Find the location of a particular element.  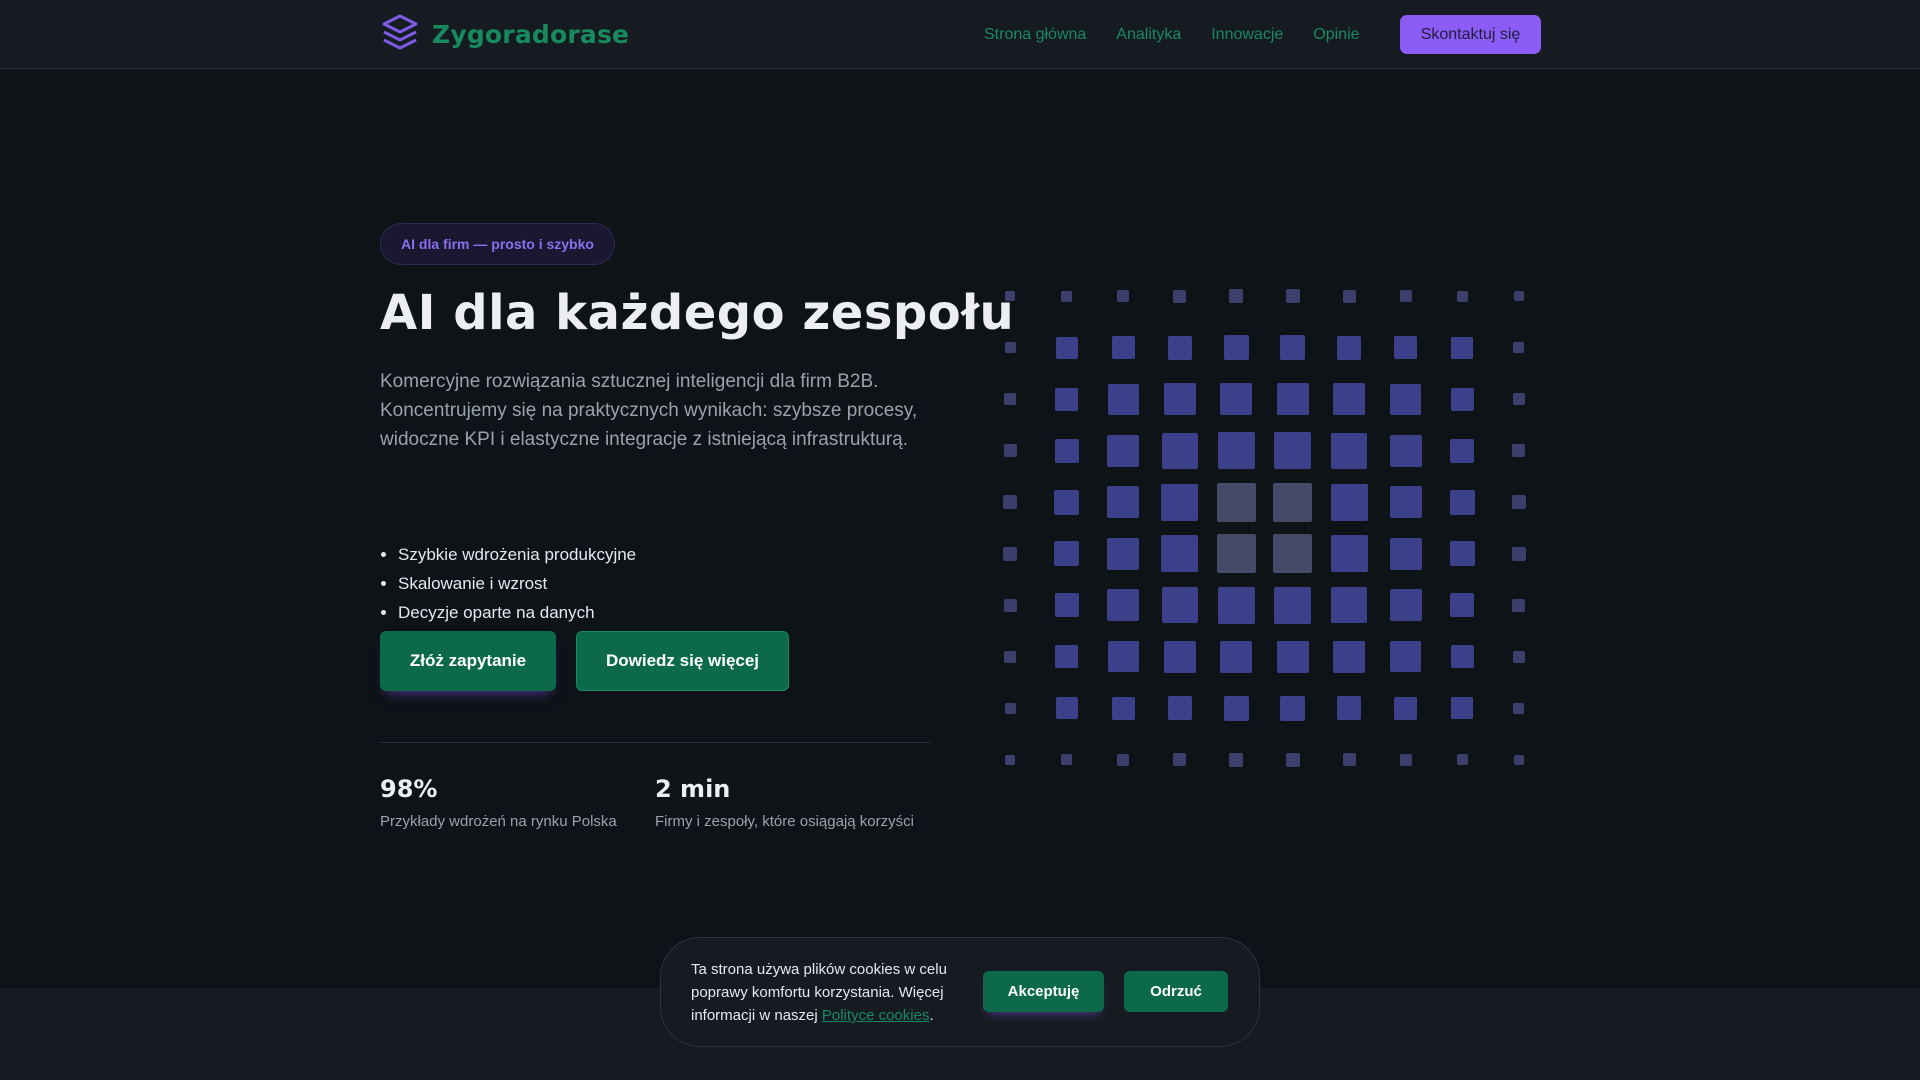

nav-link-innovations: Innowacje is located at coordinates (1247, 35).